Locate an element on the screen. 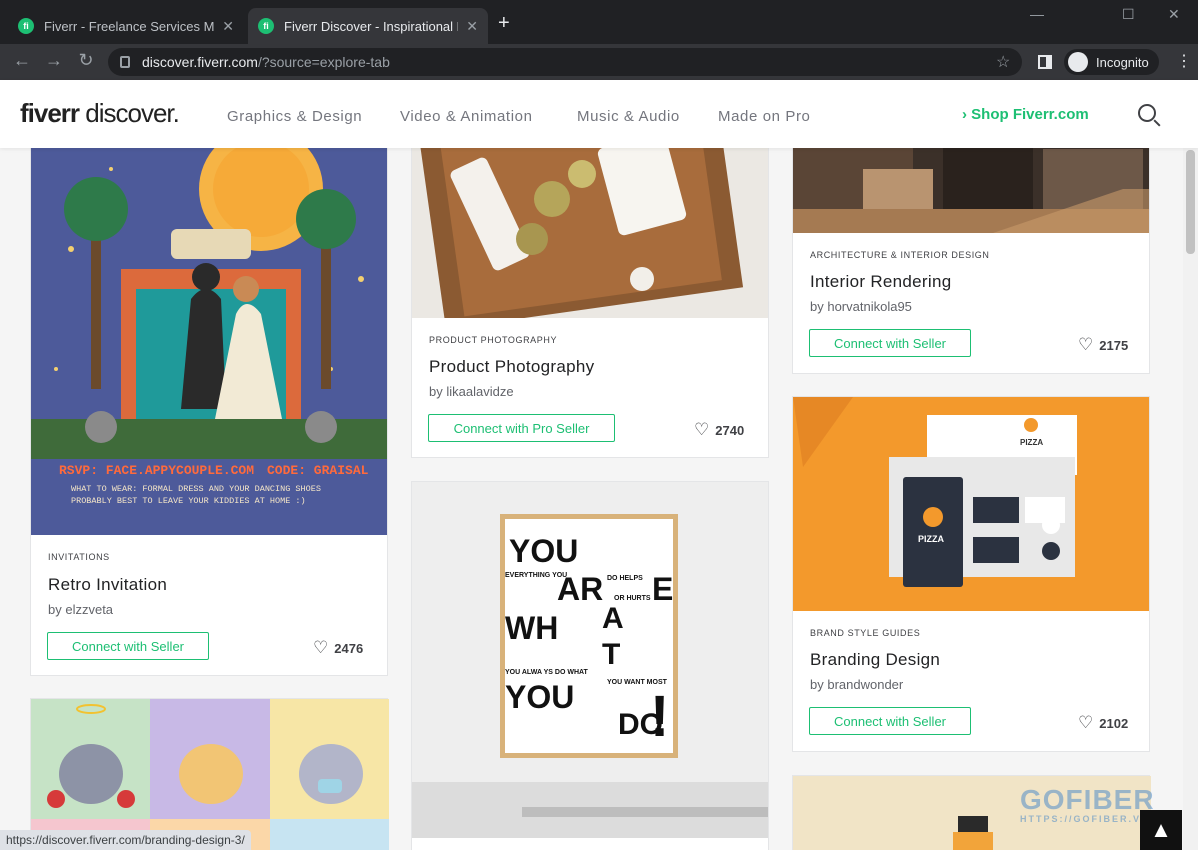  logo-bold: fiverr is located at coordinates (50, 113).